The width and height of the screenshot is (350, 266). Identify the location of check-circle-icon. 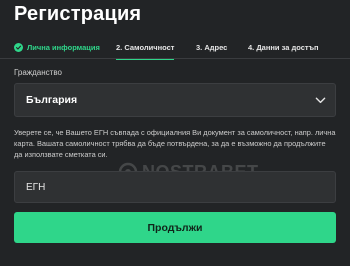
(18, 47).